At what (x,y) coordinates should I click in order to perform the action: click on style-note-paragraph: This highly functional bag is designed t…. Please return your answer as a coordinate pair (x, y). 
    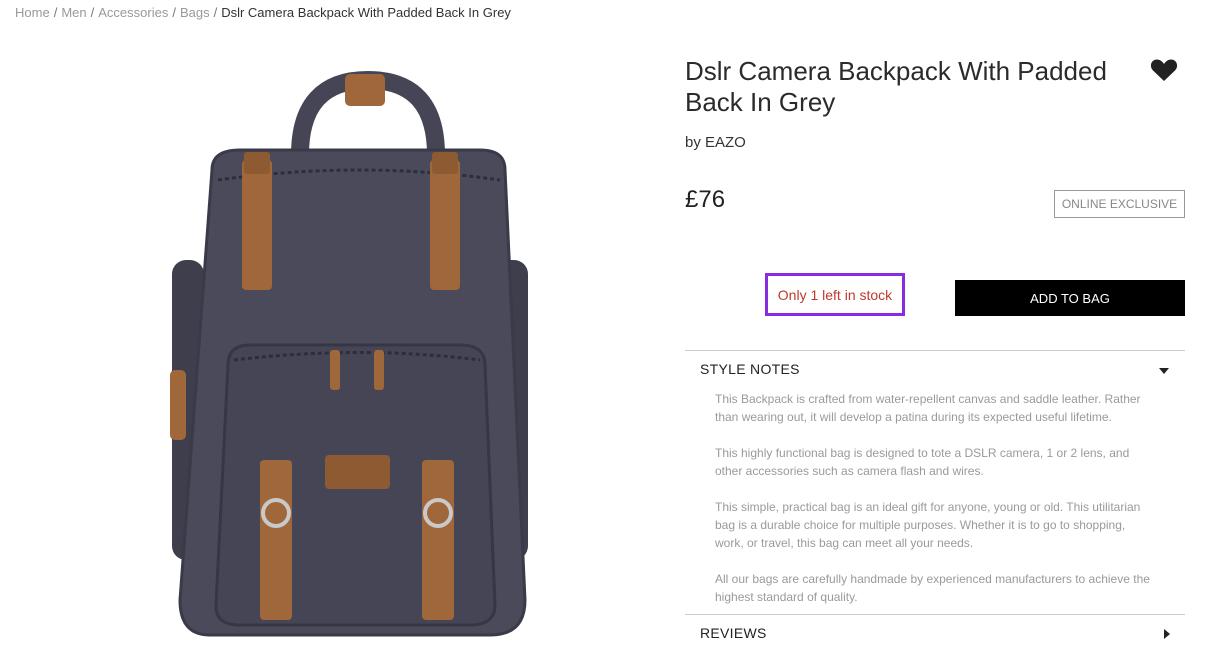
    Looking at the image, I should click on (922, 462).